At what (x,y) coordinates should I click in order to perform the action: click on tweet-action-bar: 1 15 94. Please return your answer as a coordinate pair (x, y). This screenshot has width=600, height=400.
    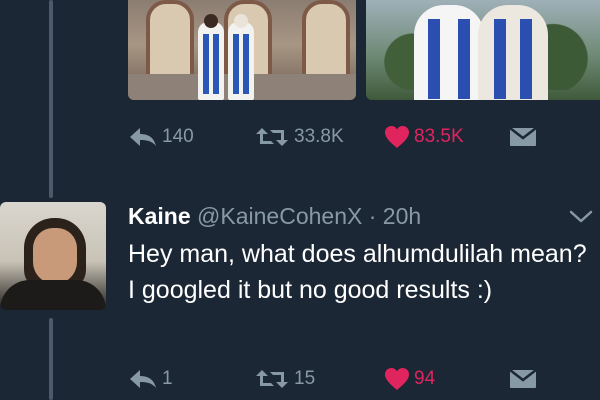
    Looking at the image, I should click on (348, 379).